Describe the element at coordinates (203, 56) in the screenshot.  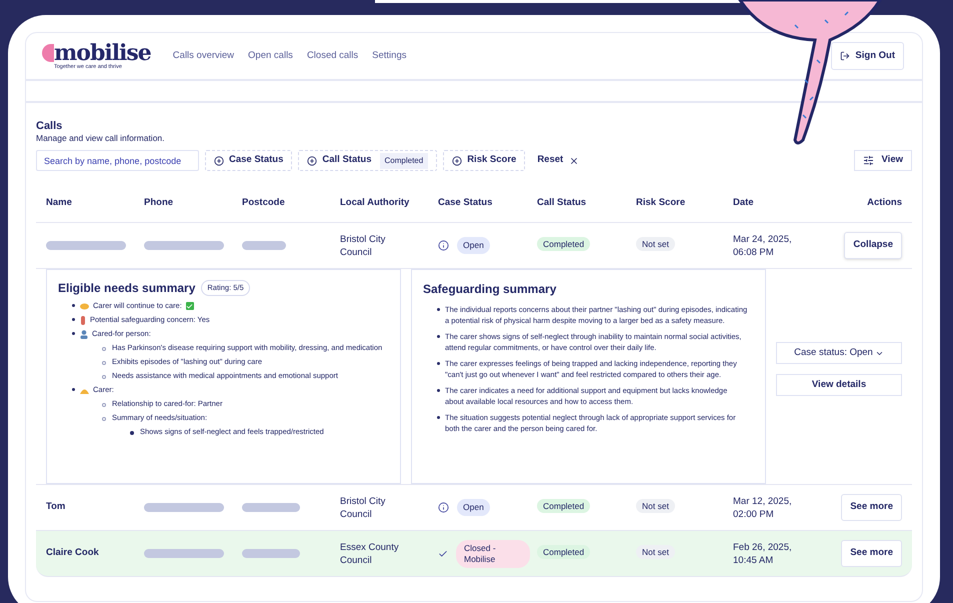
I see `nav-link: Calls overview` at that location.